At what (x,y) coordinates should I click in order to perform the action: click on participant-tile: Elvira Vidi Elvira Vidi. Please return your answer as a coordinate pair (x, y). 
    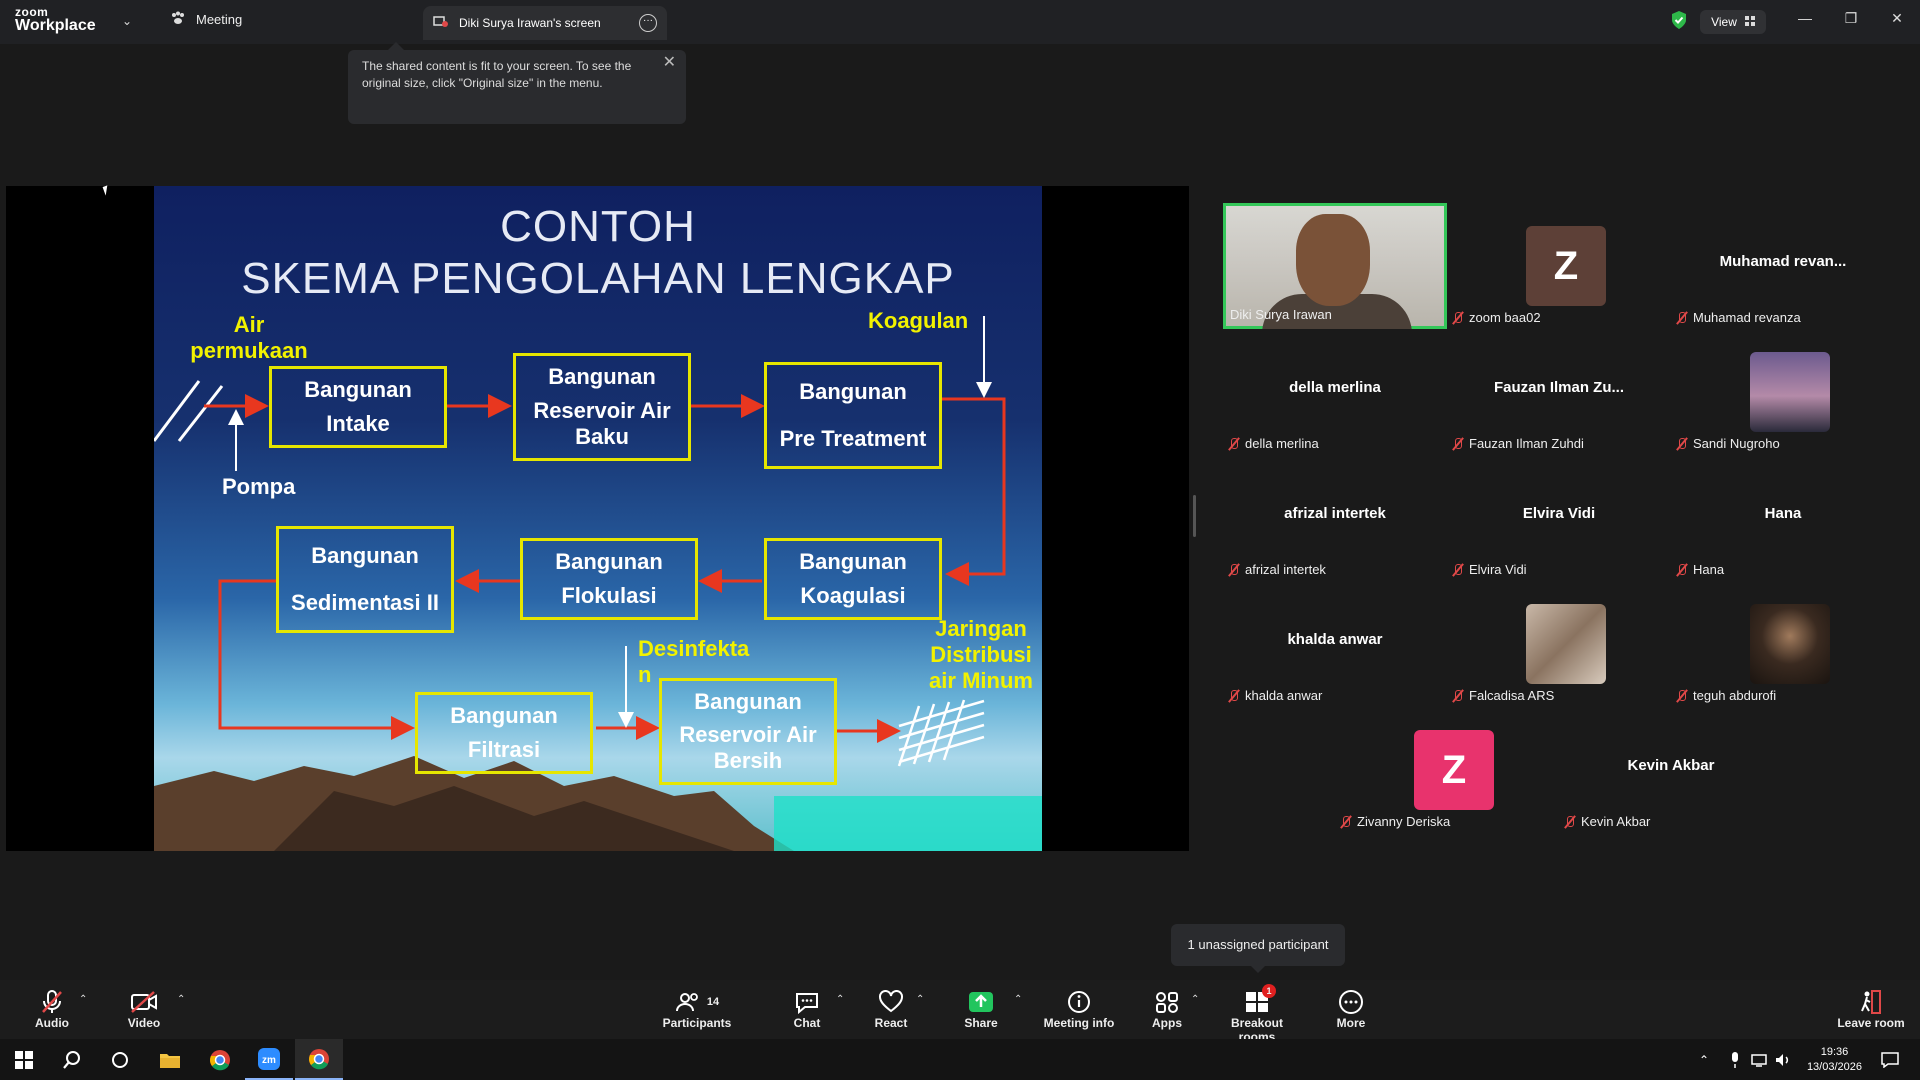
    Looking at the image, I should click on (1559, 518).